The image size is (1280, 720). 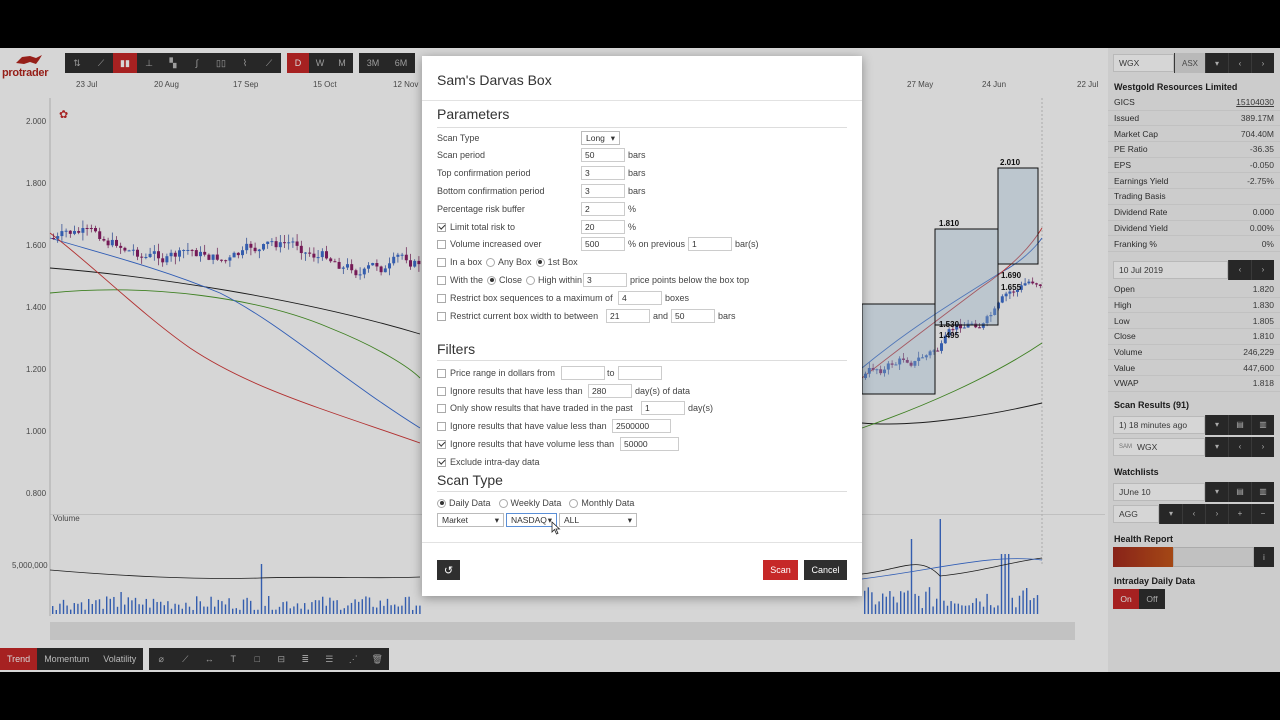 What do you see at coordinates (657, 244) in the screenshot?
I see `volume-increase-unit: % on previous` at bounding box center [657, 244].